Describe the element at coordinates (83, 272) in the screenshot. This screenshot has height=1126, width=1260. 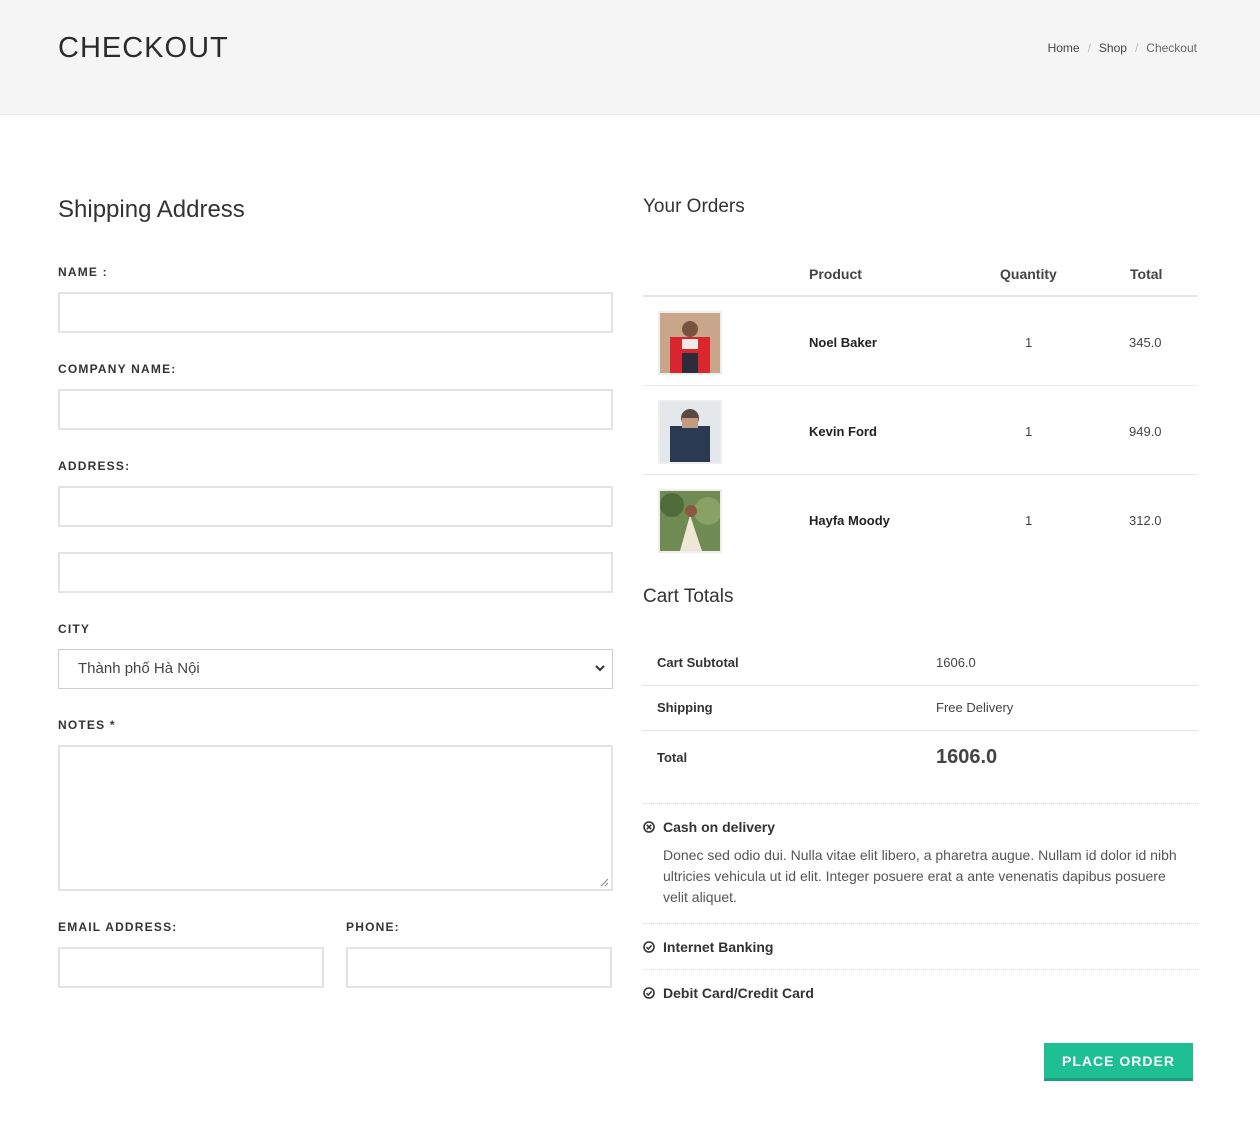
I see `name-label: NAME :` at that location.